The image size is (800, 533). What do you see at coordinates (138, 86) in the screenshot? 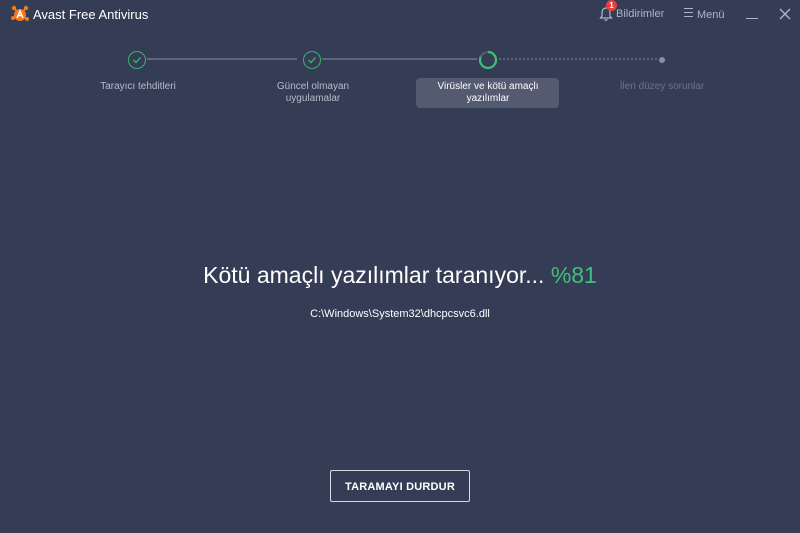
I see `step-label-browser-threats: Tarayıcı tehditleri` at bounding box center [138, 86].